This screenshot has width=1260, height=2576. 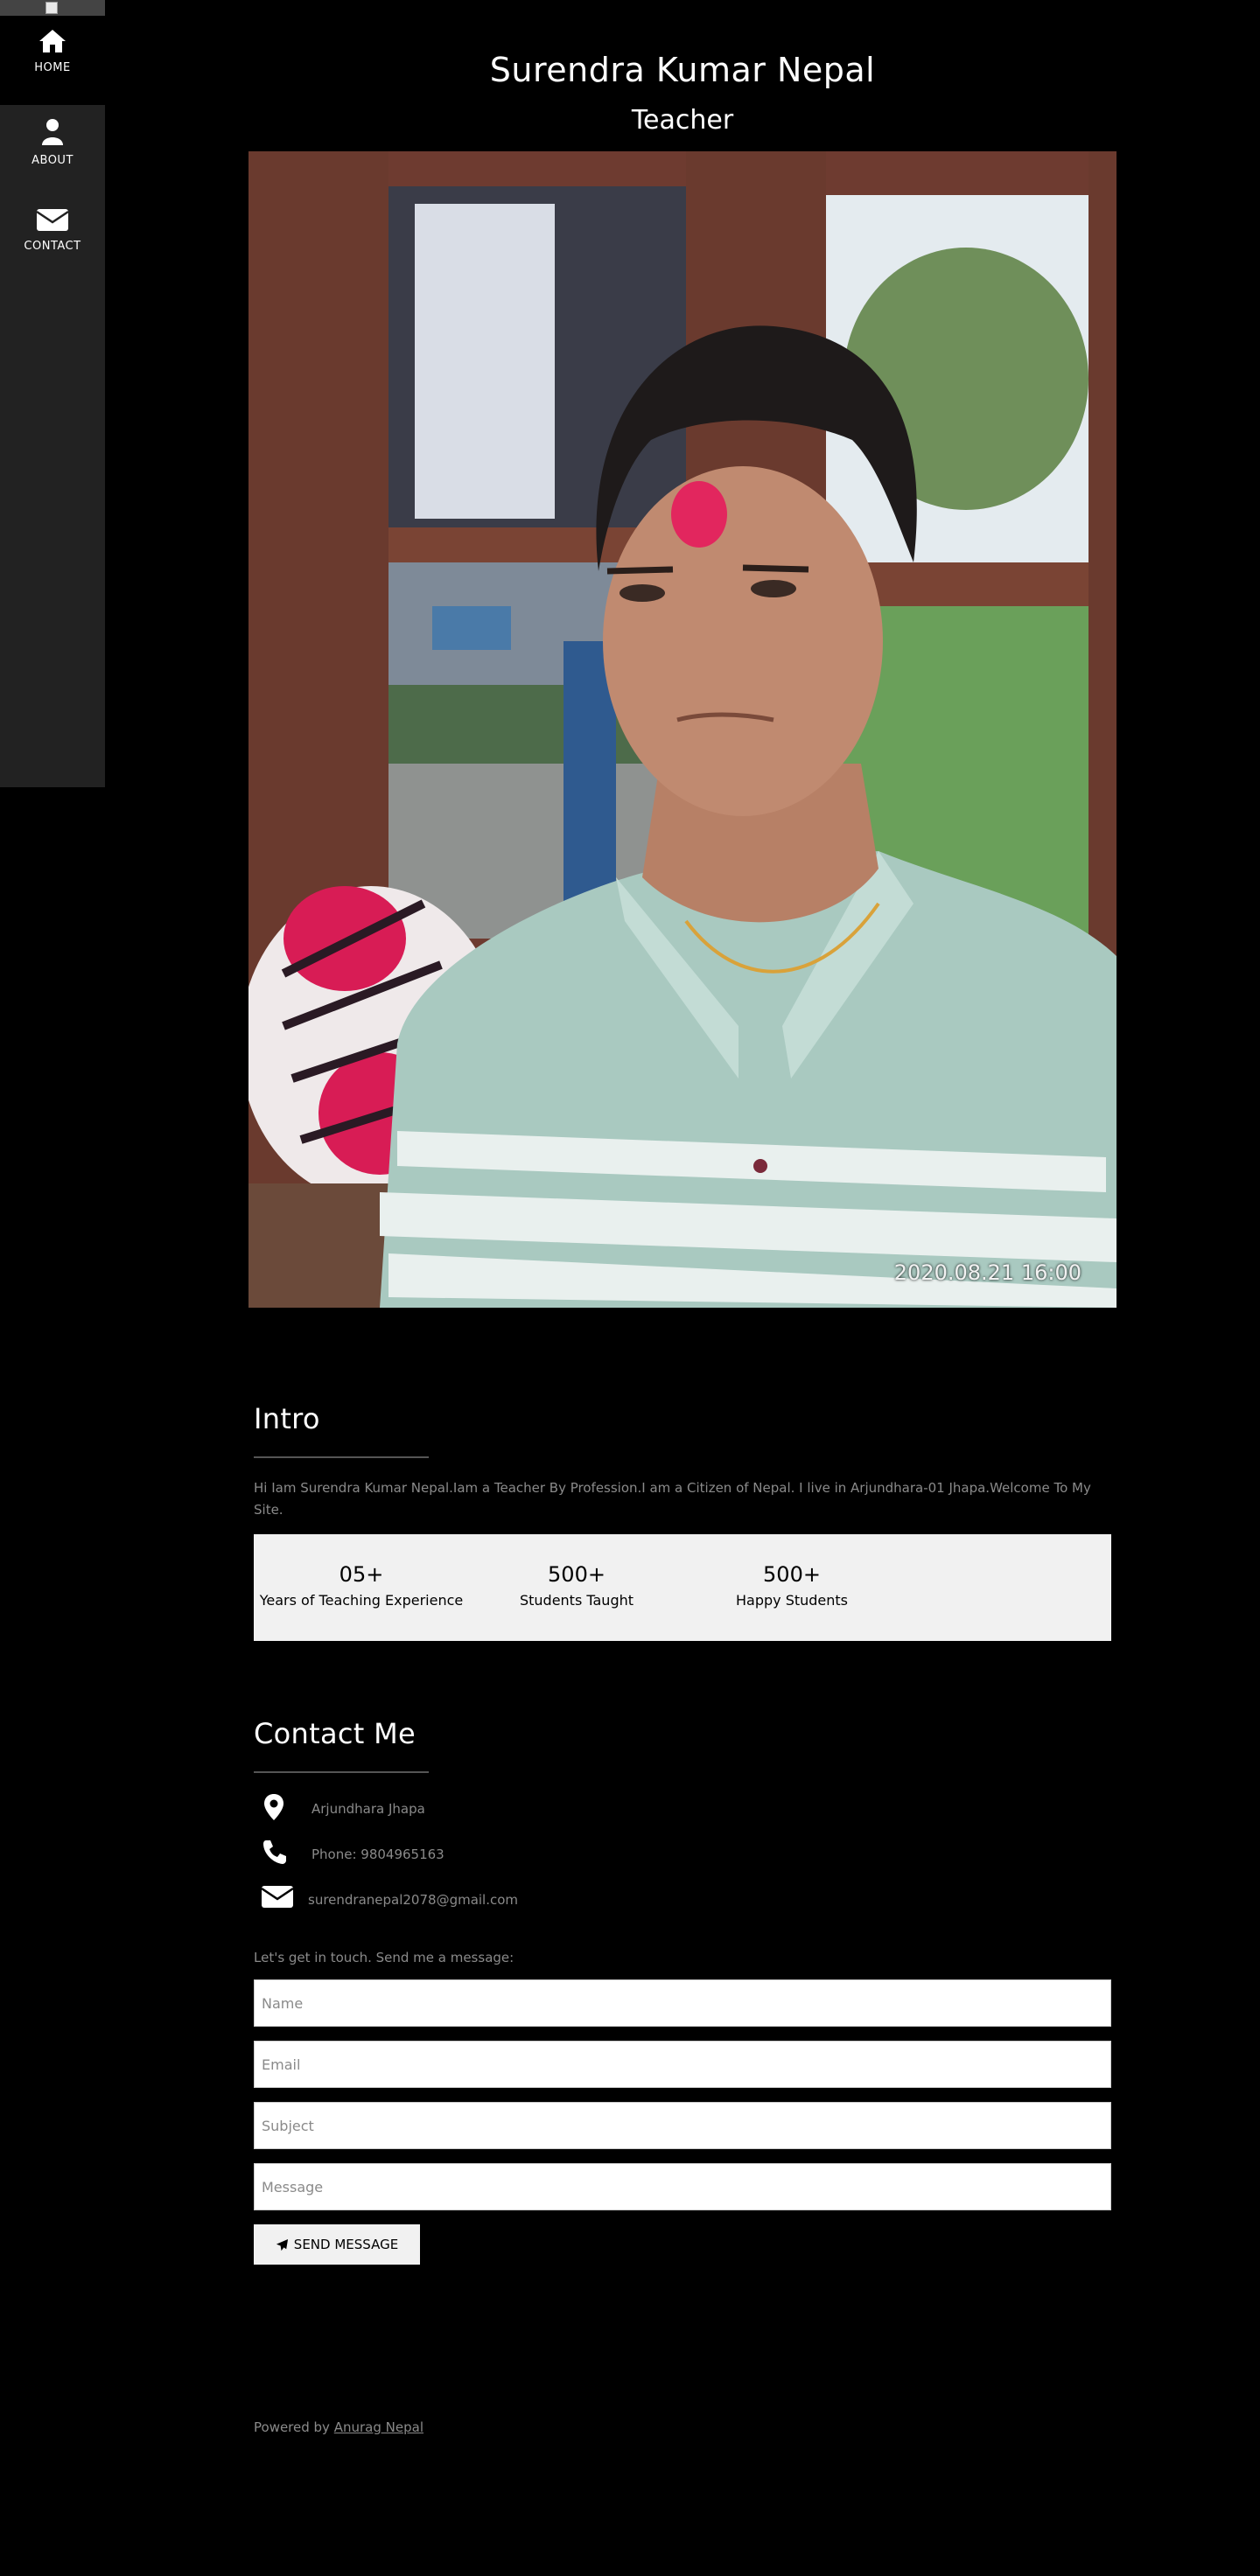 I want to click on home-icon, so click(x=52, y=41).